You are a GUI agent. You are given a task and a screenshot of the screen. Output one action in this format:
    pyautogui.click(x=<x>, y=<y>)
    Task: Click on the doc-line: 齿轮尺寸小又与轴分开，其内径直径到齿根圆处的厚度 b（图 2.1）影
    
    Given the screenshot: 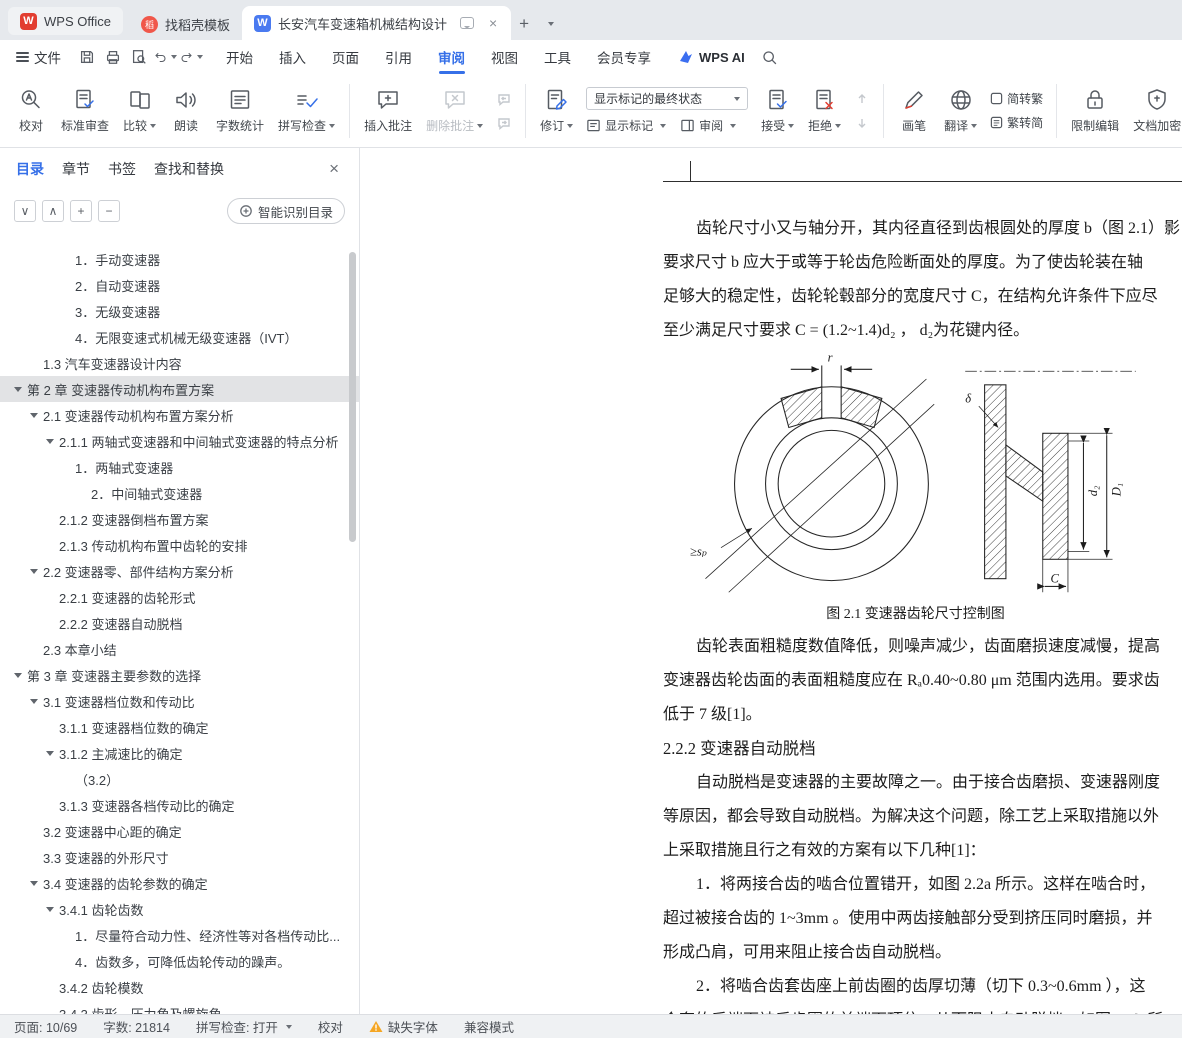 What is the action you would take?
    pyautogui.click(x=921, y=229)
    